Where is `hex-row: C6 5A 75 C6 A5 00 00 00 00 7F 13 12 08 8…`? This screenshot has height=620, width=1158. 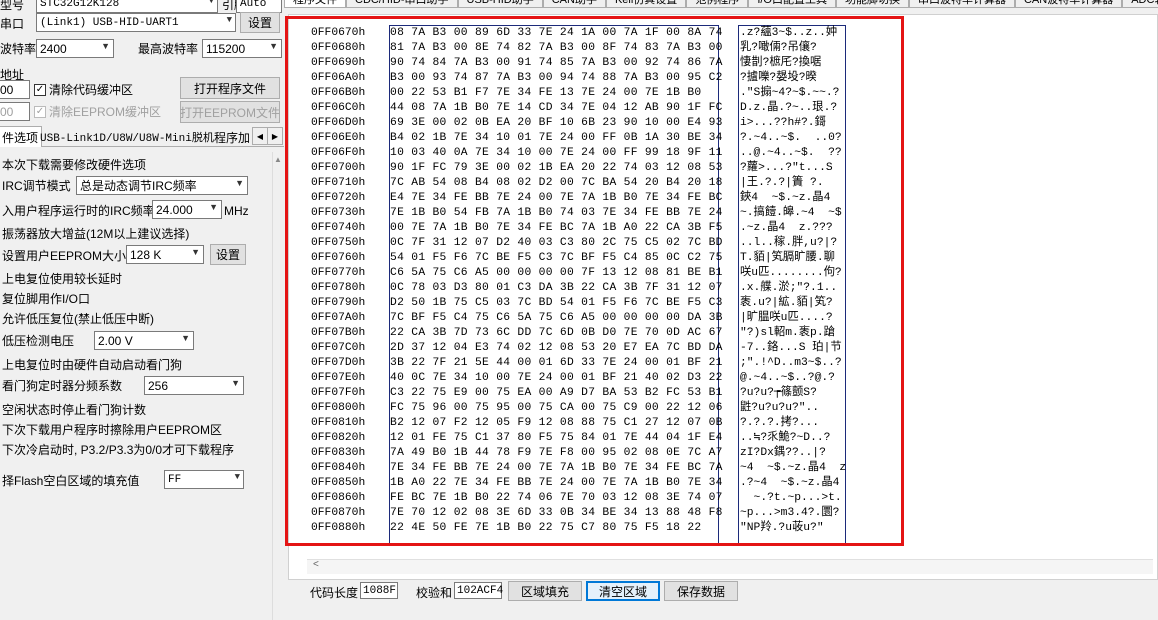 hex-row: C6 5A 75 C6 A5 00 00 00 00 7F 13 12 08 8… is located at coordinates (556, 273).